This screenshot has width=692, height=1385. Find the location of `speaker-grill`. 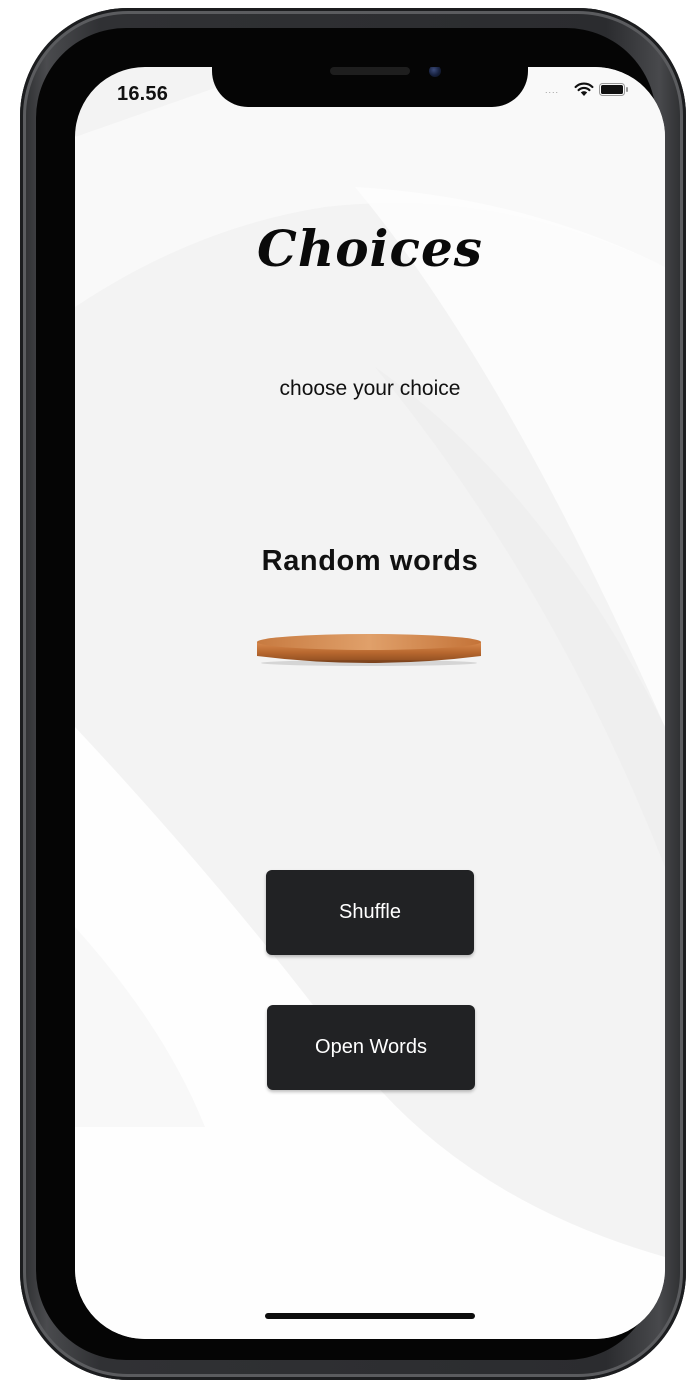

speaker-grill is located at coordinates (370, 71).